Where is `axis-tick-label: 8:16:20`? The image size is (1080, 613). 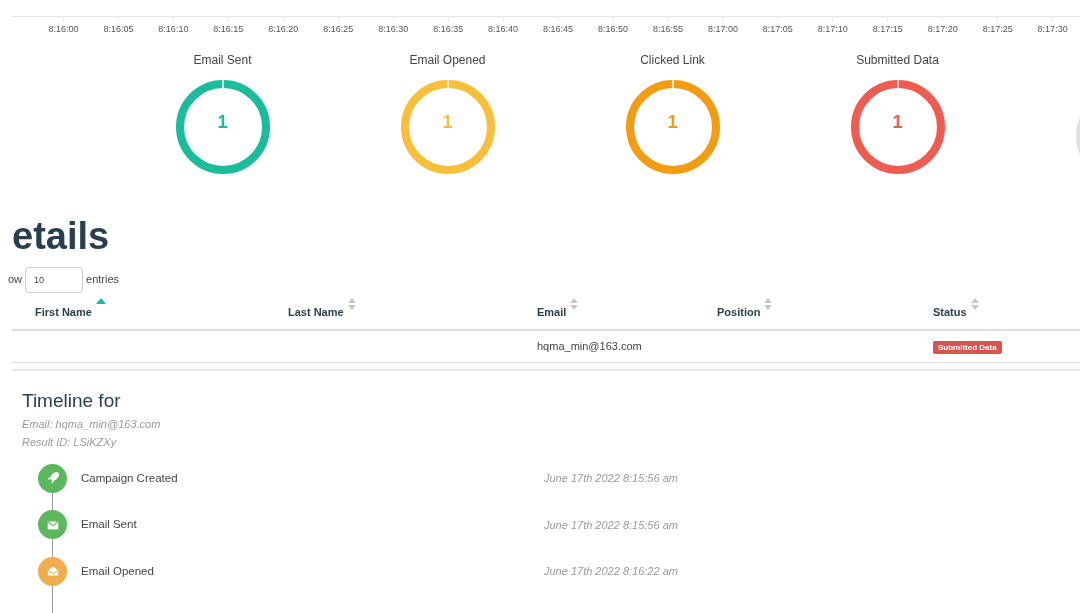
axis-tick-label: 8:16:20 is located at coordinates (283, 27).